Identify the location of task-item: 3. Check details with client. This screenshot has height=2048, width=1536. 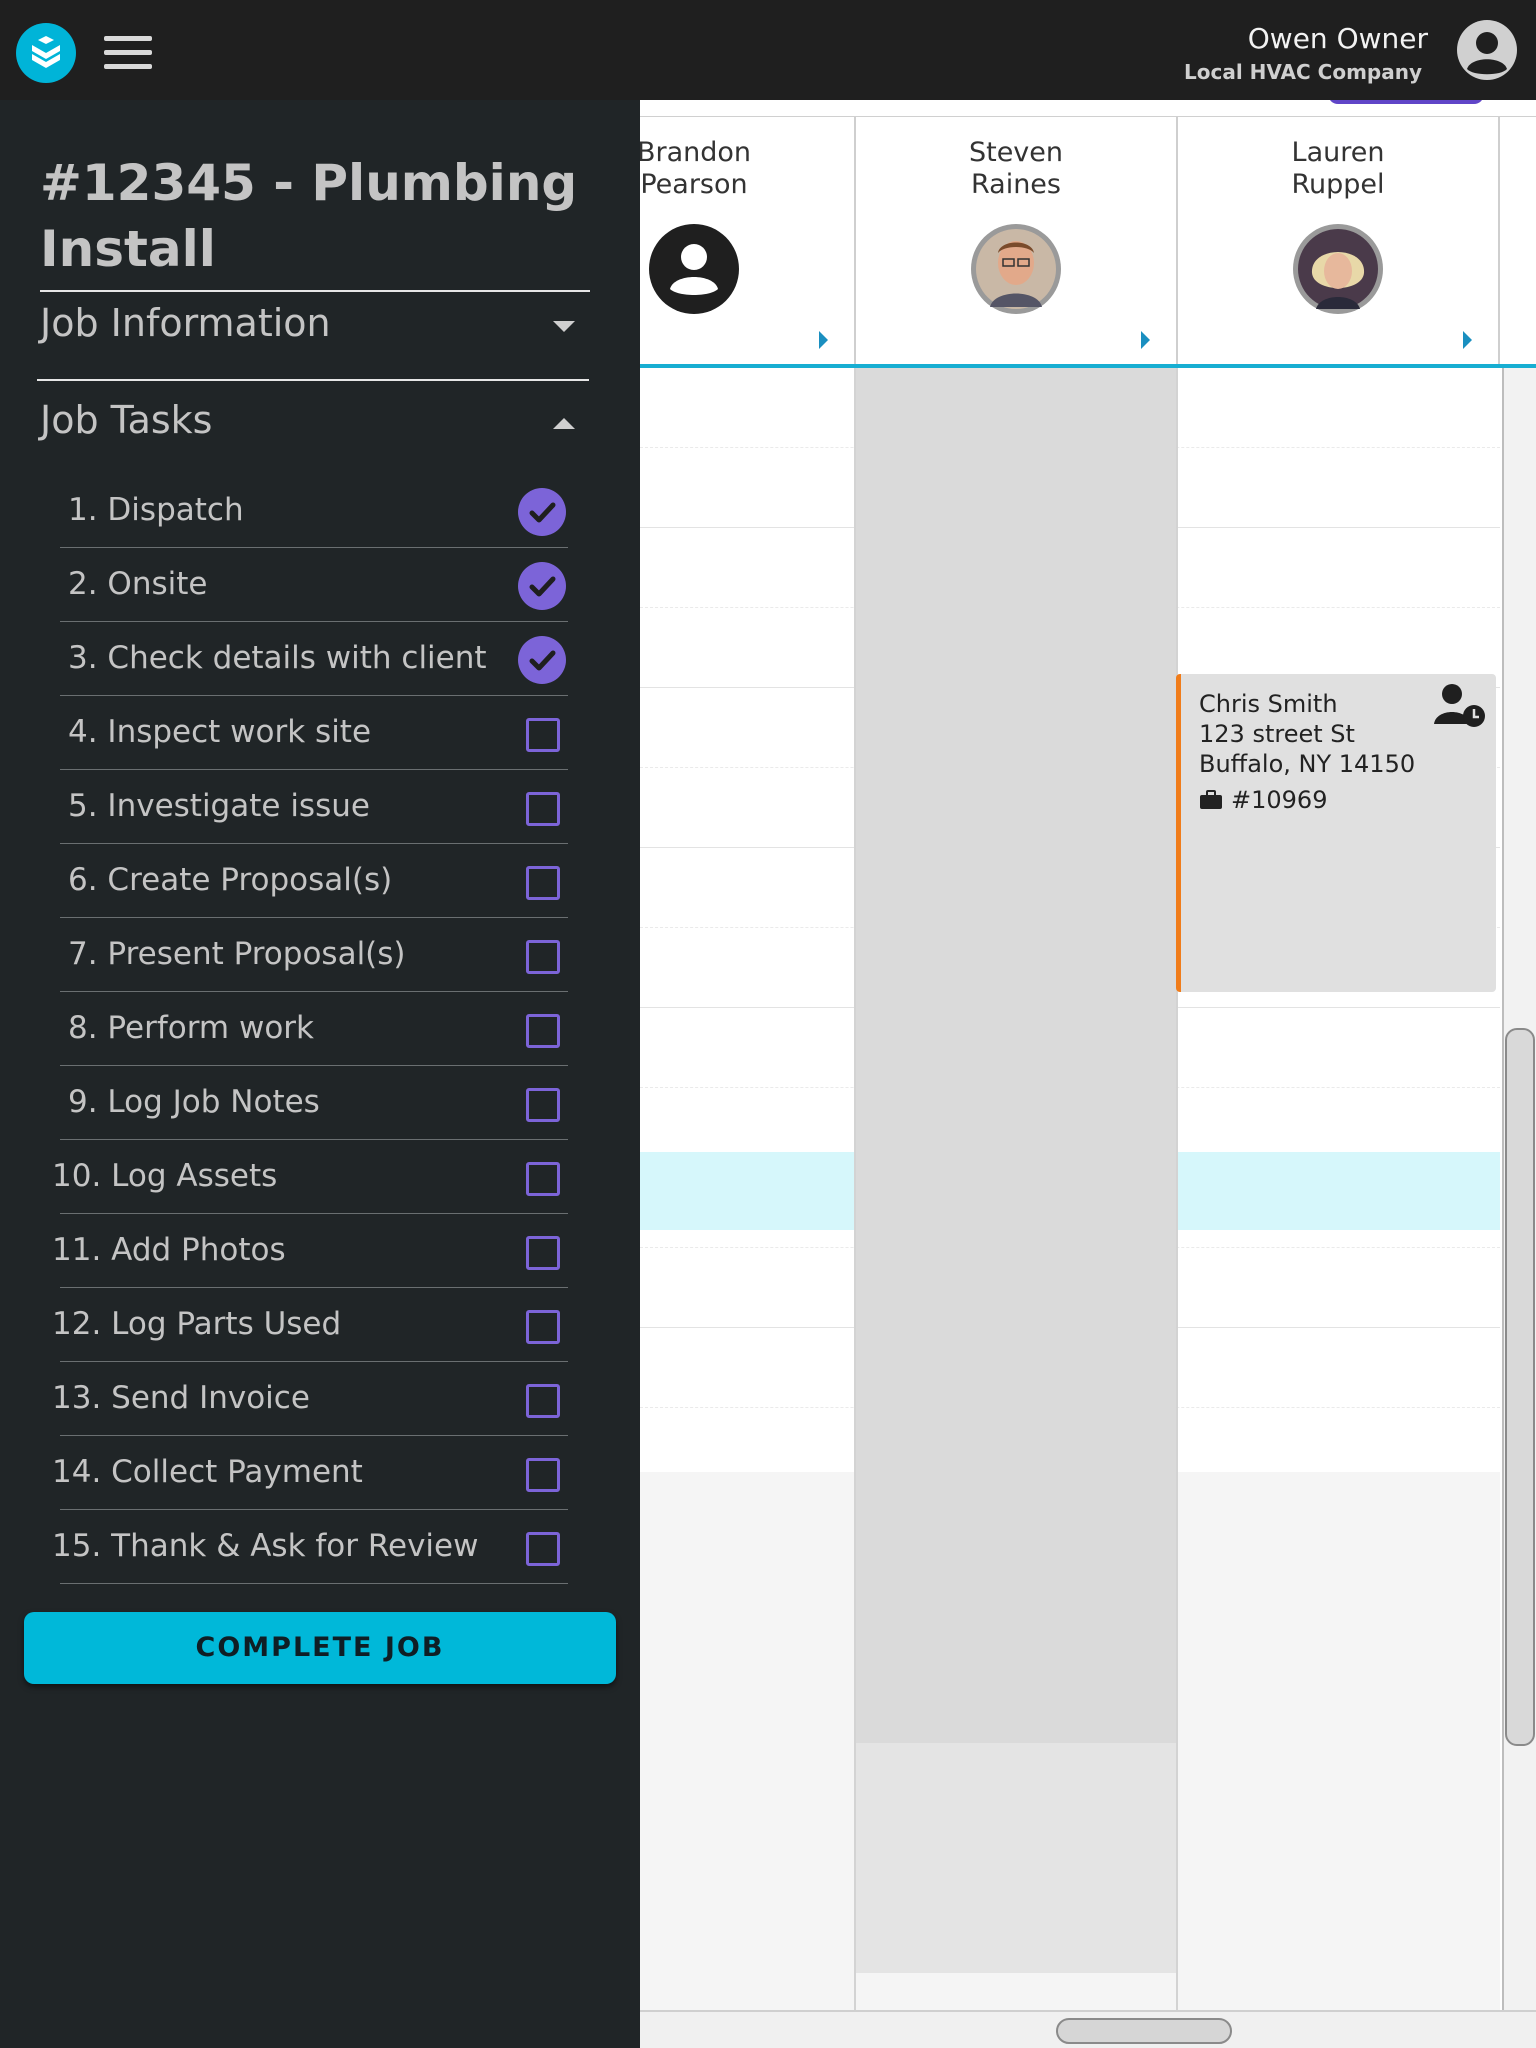
(314, 659).